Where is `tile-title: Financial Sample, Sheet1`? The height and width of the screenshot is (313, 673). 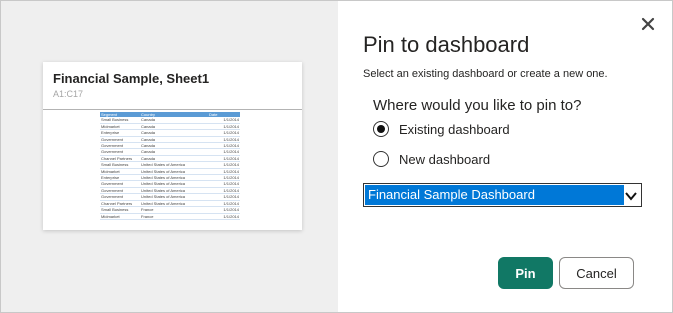 tile-title: Financial Sample, Sheet1 is located at coordinates (131, 78).